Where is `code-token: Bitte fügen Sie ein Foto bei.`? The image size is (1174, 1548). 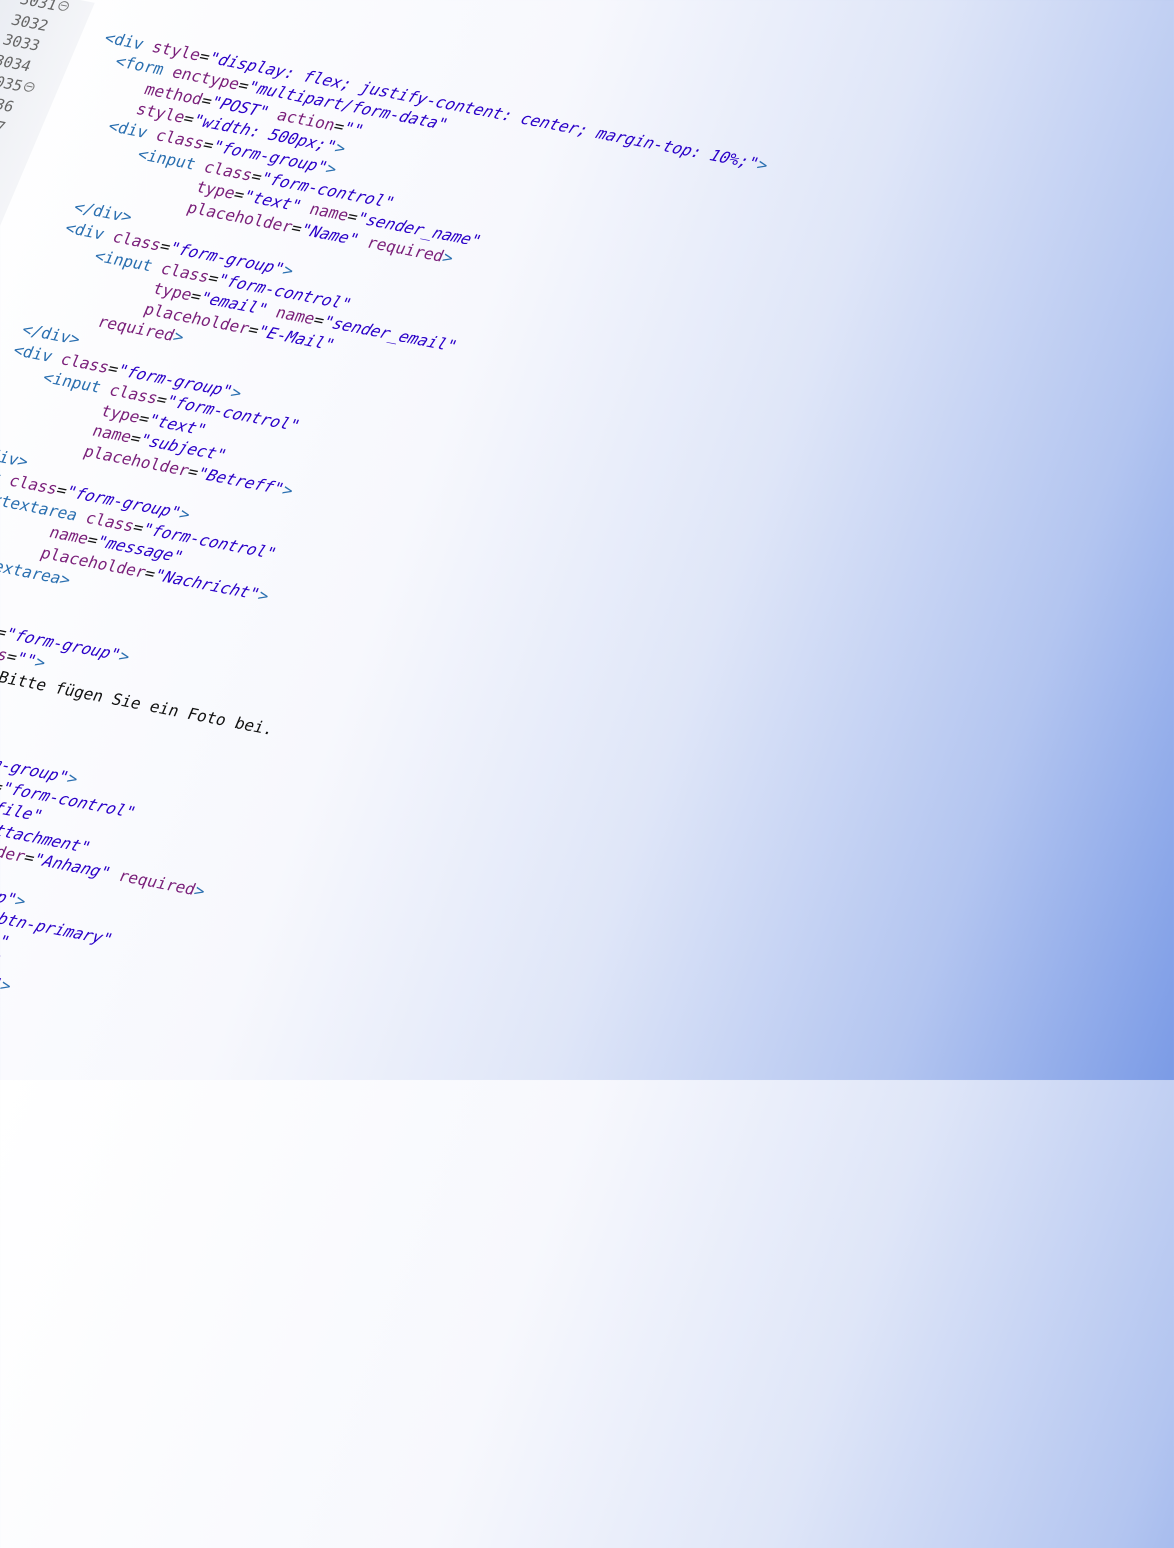
code-token: Bitte fügen Sie ein Foto bei. is located at coordinates (139, 703).